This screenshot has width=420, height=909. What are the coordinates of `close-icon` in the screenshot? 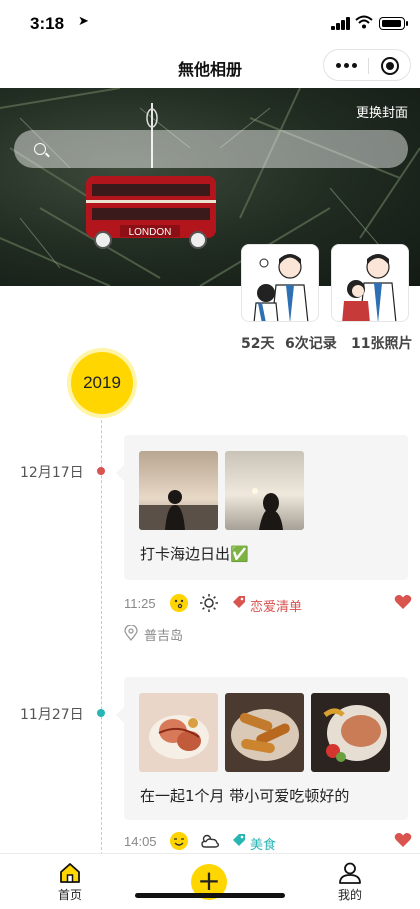 It's located at (390, 66).